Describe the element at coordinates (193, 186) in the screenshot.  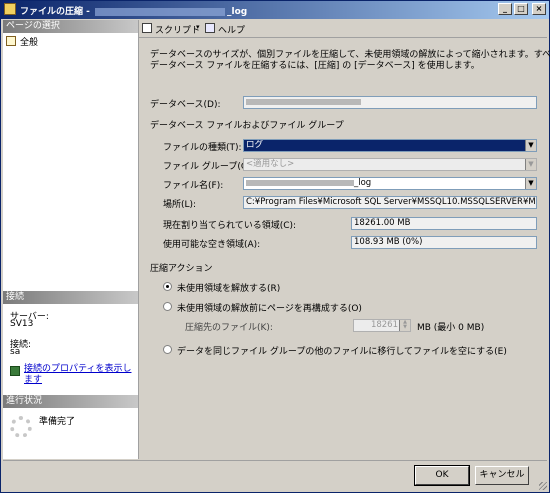
I see `file-name-label: ファイル名(F):` at that location.